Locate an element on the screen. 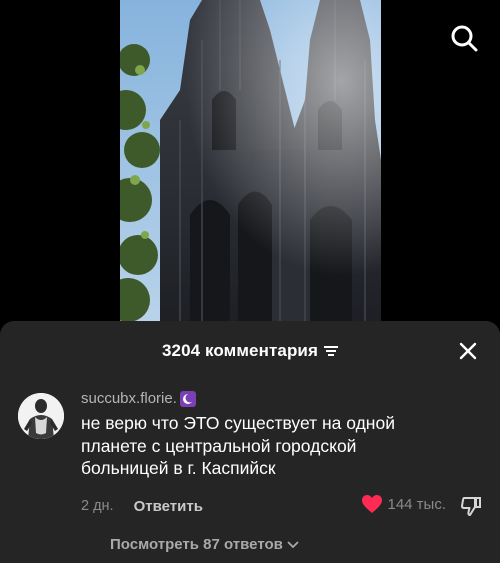  comment-line: не верю что ЭТО существует на одной is located at coordinates (238, 423).